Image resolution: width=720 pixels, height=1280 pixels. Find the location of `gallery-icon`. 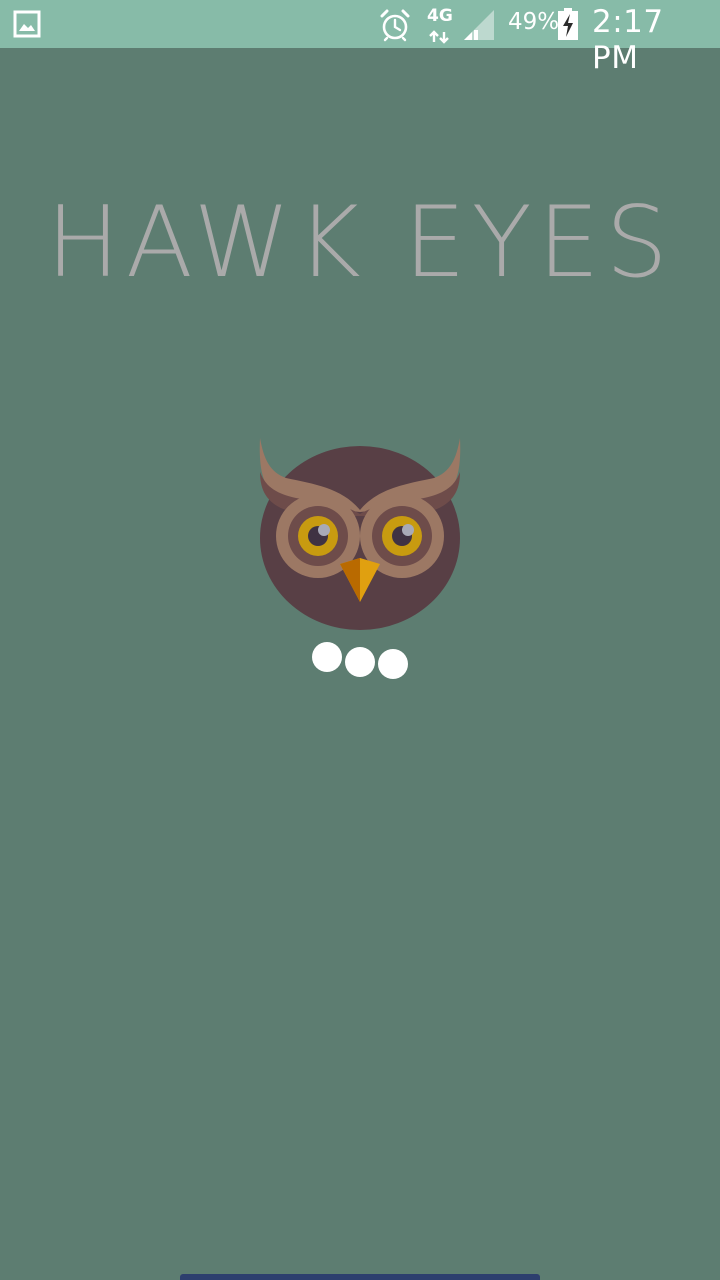

gallery-icon is located at coordinates (27, 24).